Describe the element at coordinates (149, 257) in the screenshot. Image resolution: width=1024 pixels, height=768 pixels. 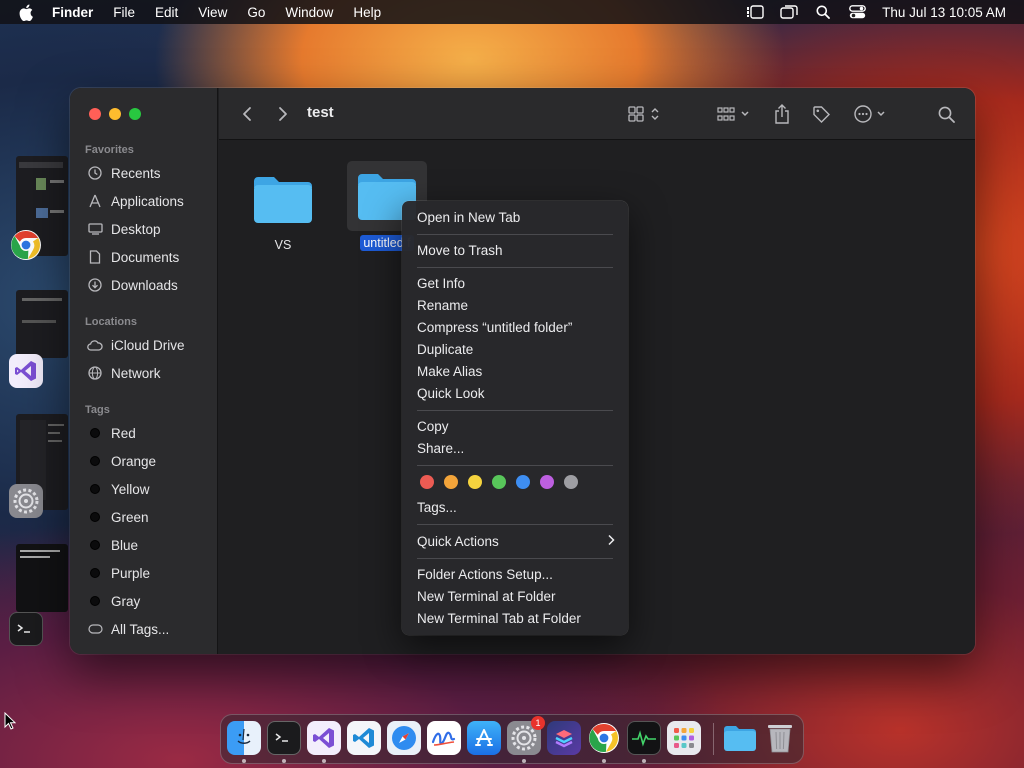
I see `sidebar-item-documents: Documents` at that location.